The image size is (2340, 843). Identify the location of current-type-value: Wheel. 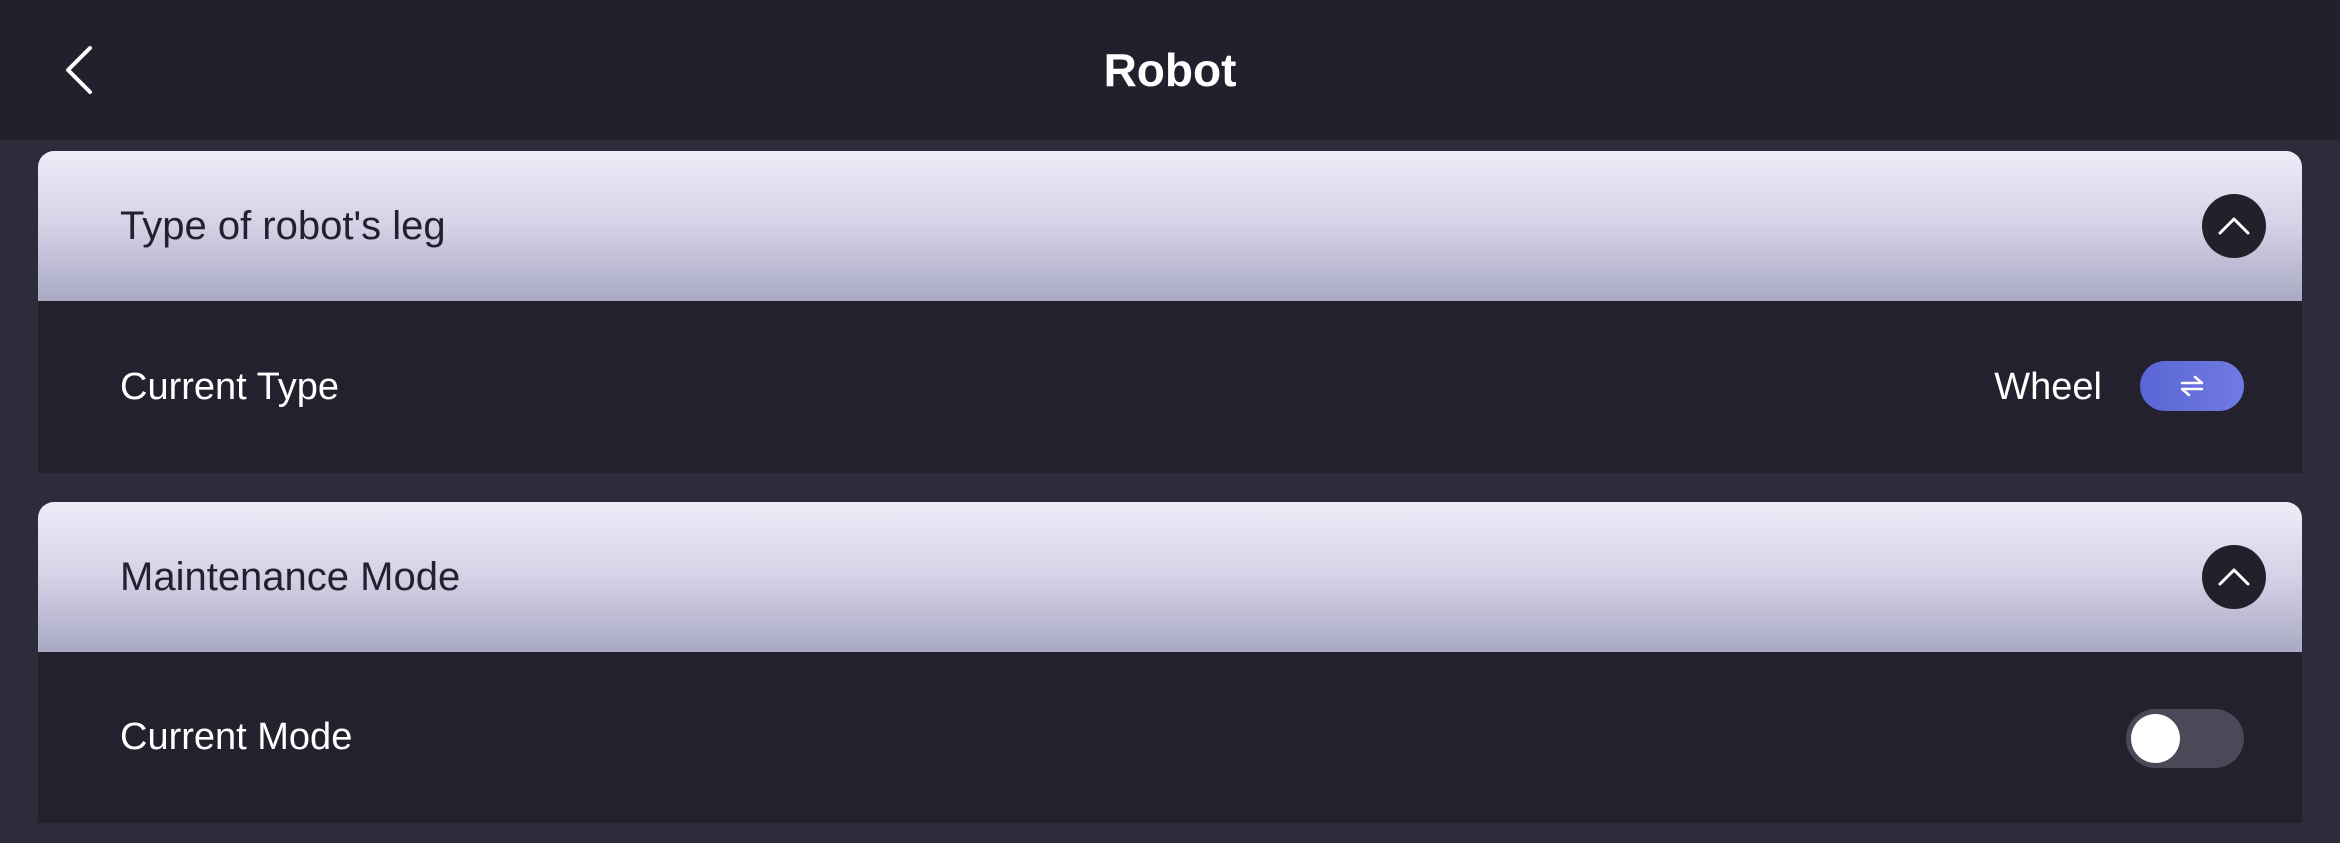
(2048, 386).